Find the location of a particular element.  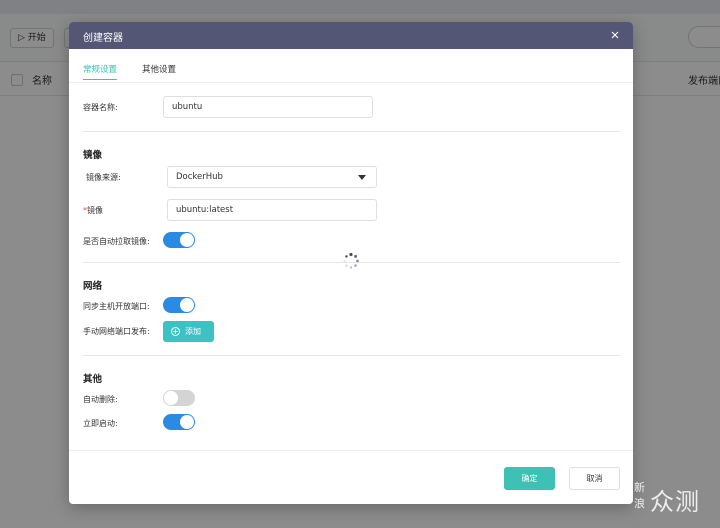

cancel-button: 取消 is located at coordinates (594, 478).